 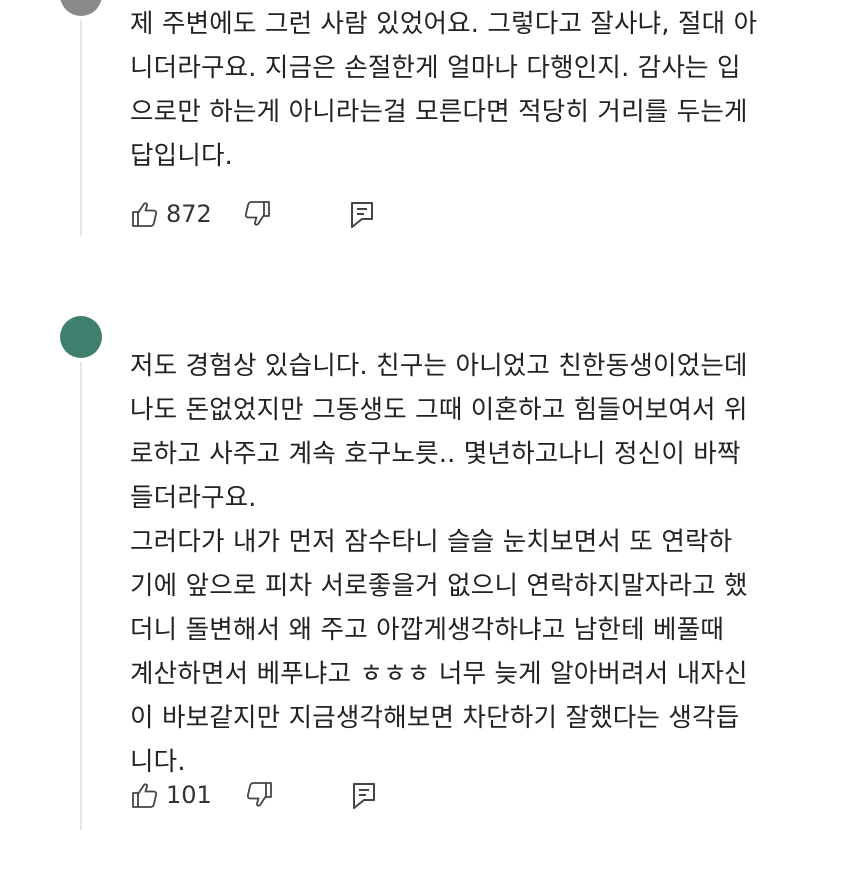 What do you see at coordinates (189, 795) in the screenshot?
I see `like-count: 101` at bounding box center [189, 795].